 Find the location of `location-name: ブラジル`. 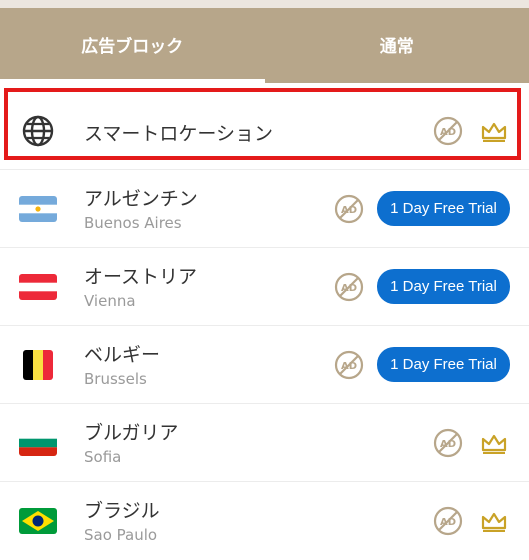

location-name: ブラジル is located at coordinates (122, 511).